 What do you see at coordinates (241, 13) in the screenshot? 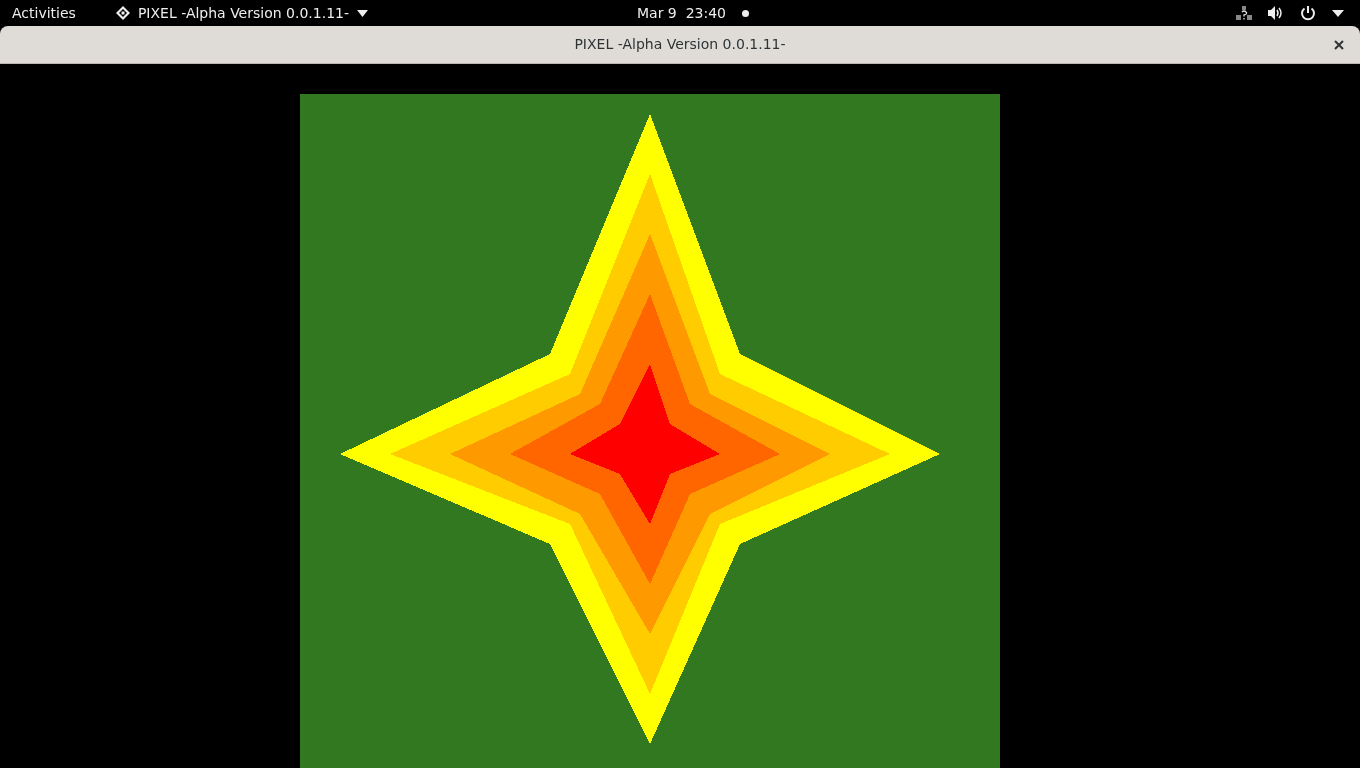
I see `app-menu: PIXEL -Alpha Version 0.0.1.11-` at bounding box center [241, 13].